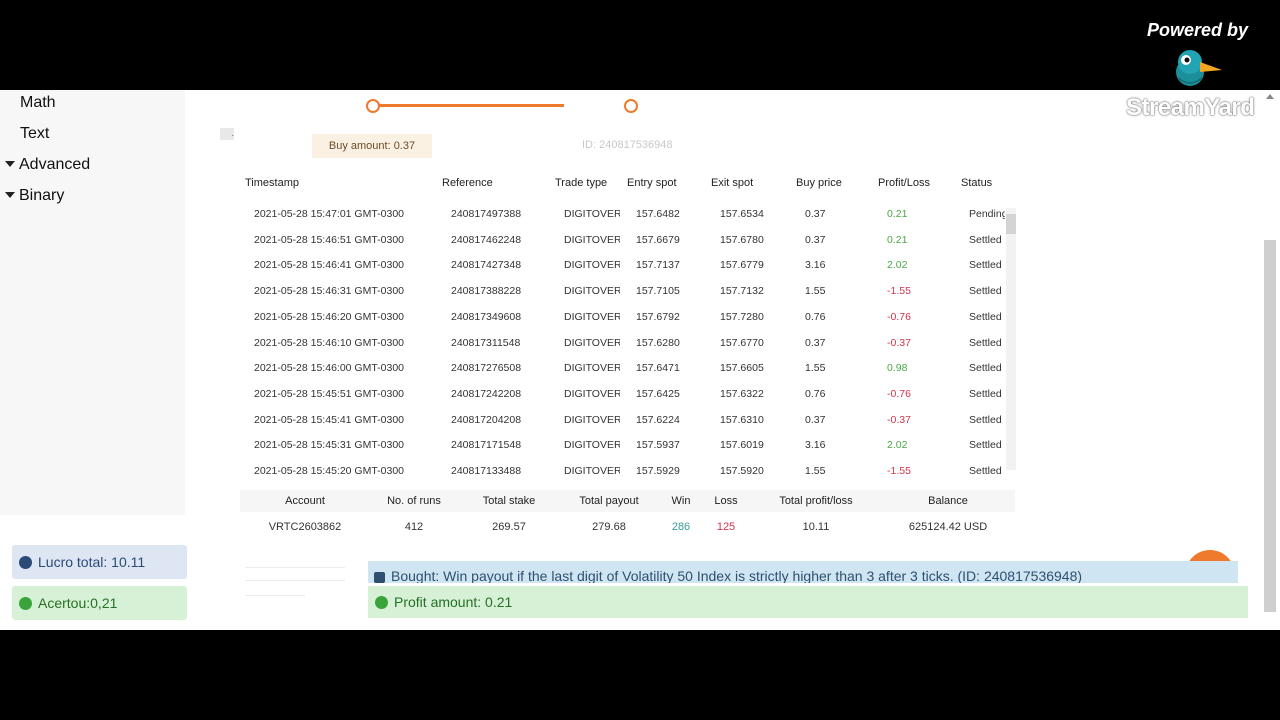 The width and height of the screenshot is (1280, 720). Describe the element at coordinates (815, 469) in the screenshot. I see `cell-buy-price: 1.55` at that location.